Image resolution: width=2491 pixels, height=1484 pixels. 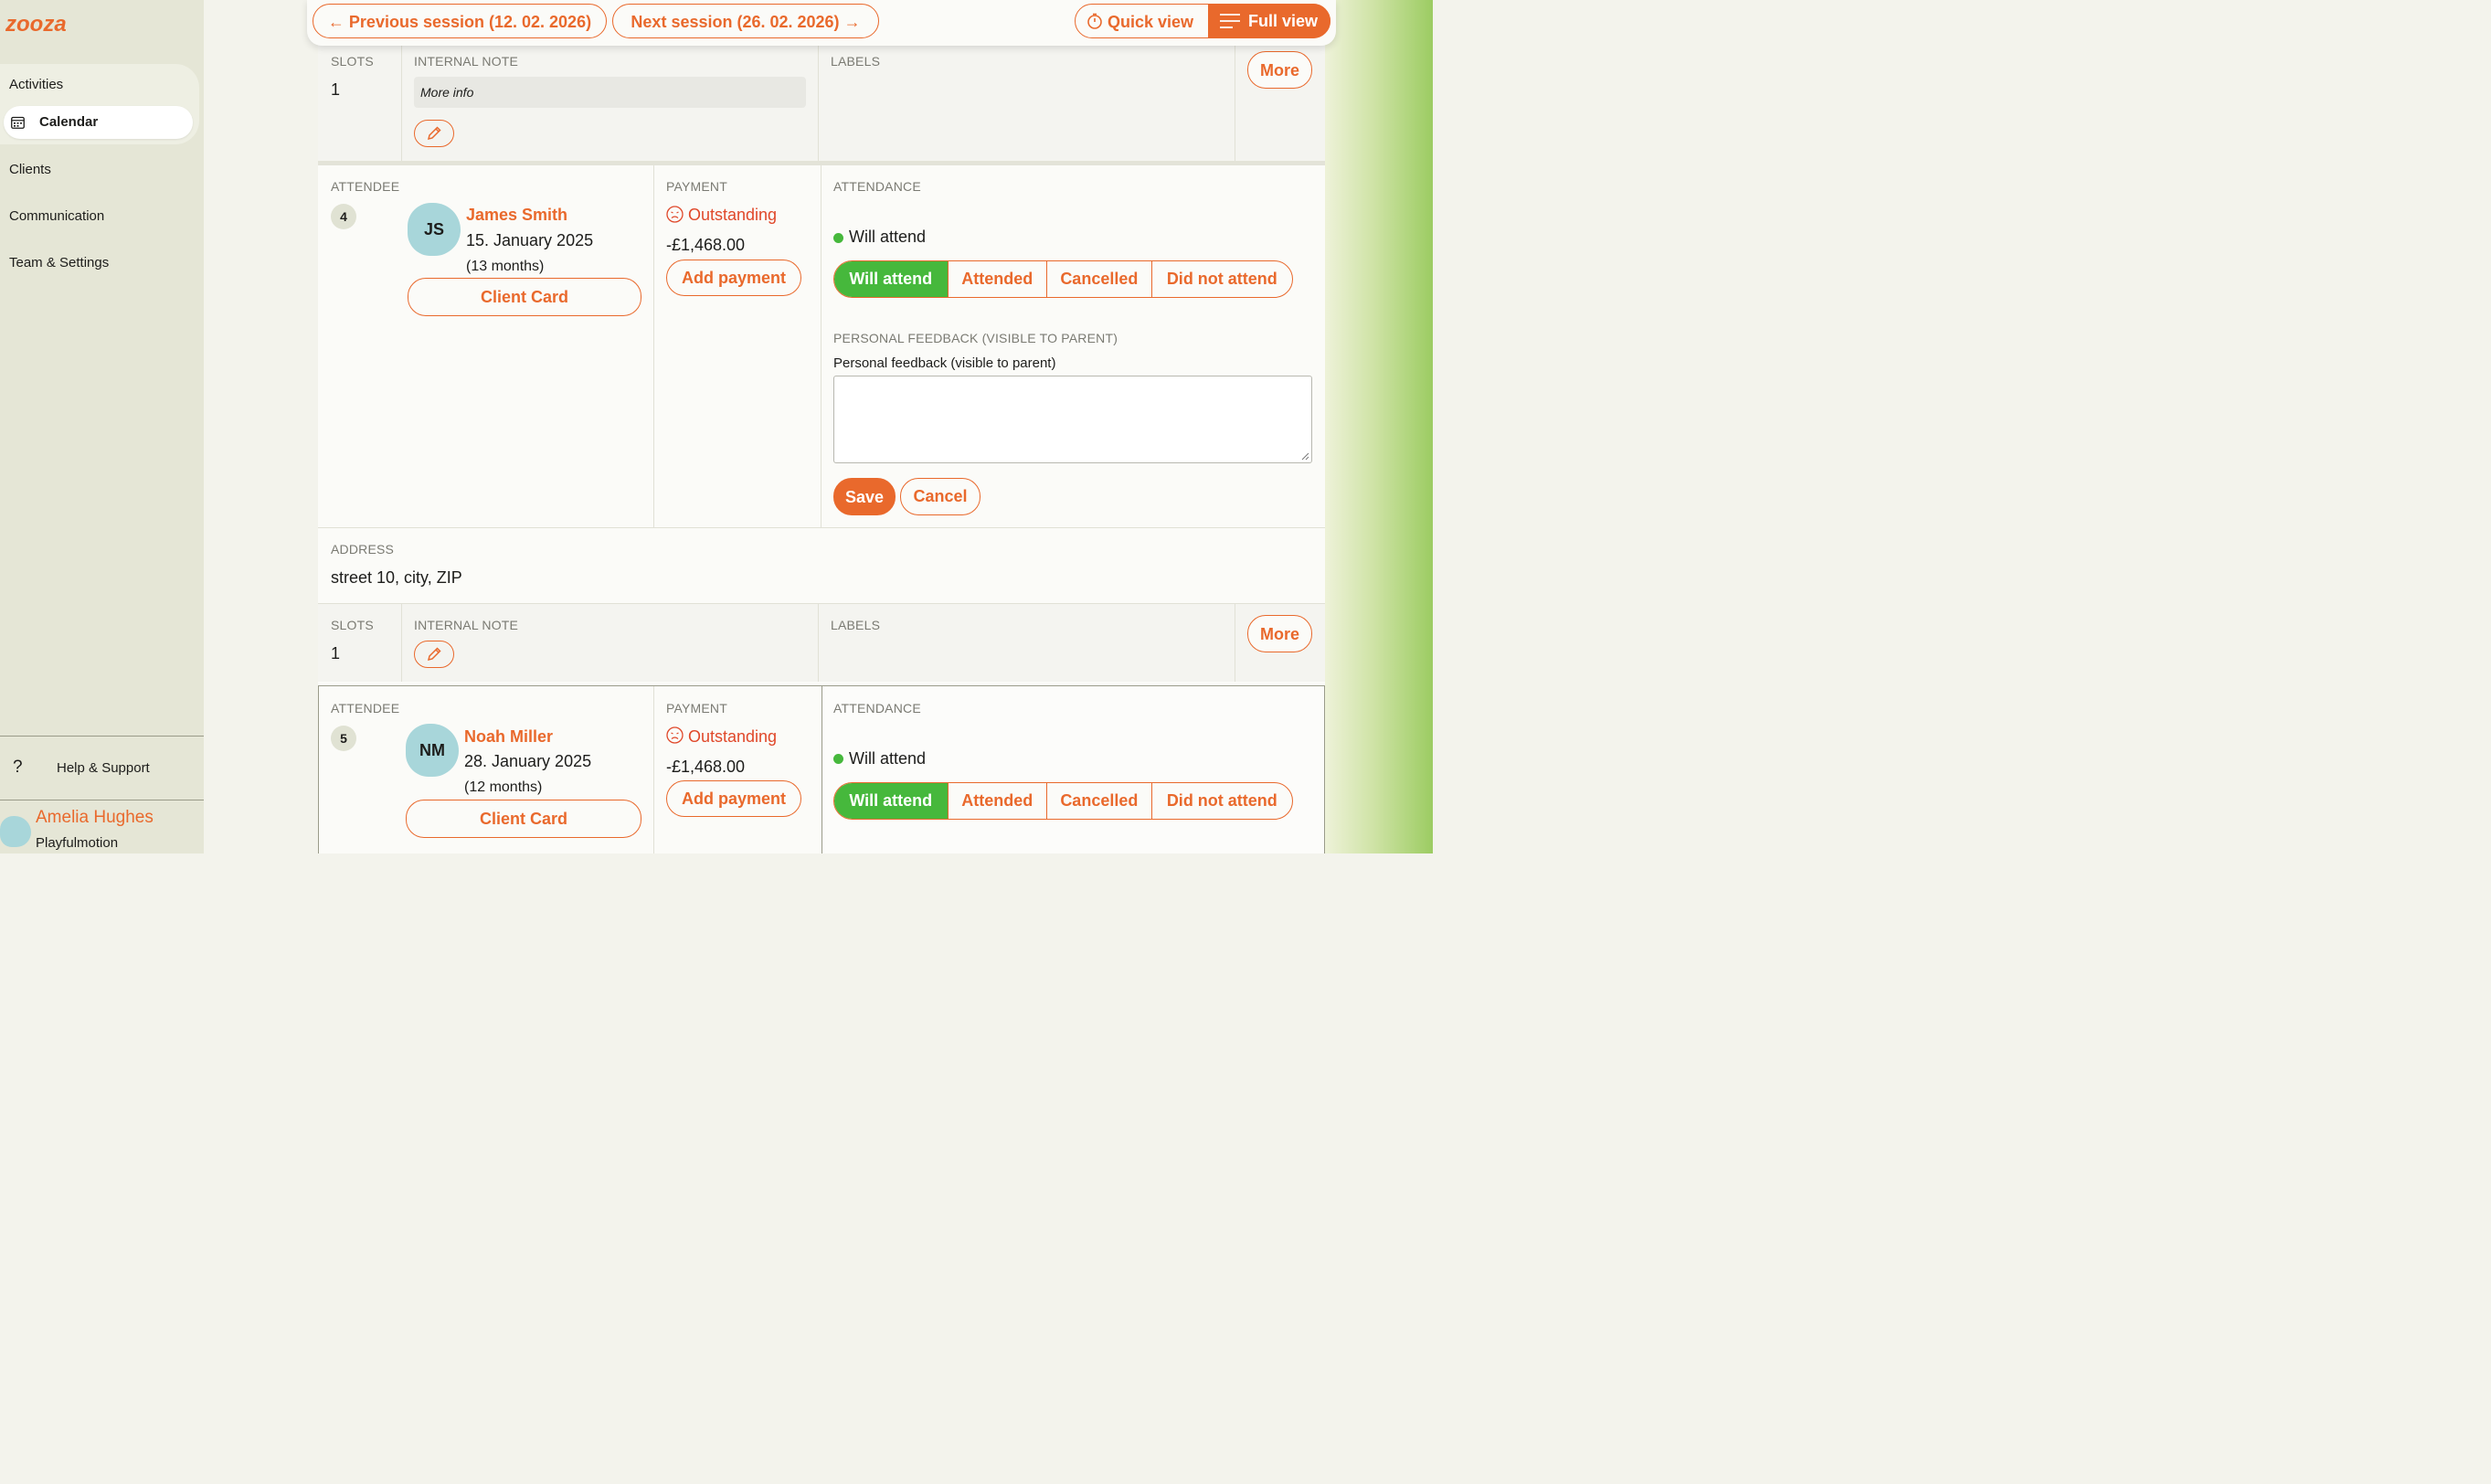 What do you see at coordinates (505, 266) in the screenshot?
I see `attendee-age: (13 months)` at bounding box center [505, 266].